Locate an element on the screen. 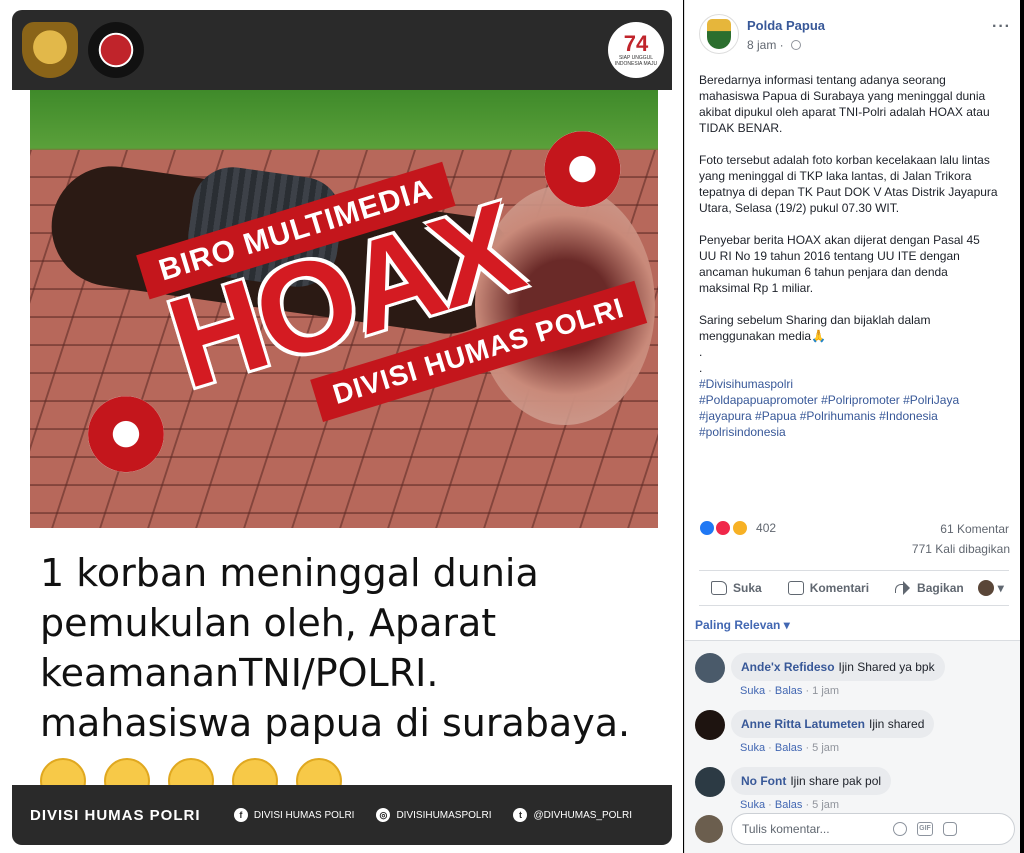 This screenshot has height=853, width=1024. comment-bubble: No Font Ijin share pak pol is located at coordinates (811, 781).